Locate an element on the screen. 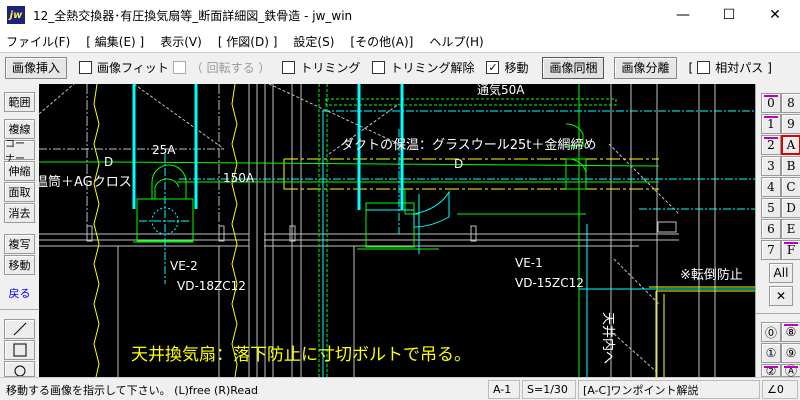 This screenshot has height=400, width=800. label-insulation: 温筒＋AGクロス is located at coordinates (85, 182).